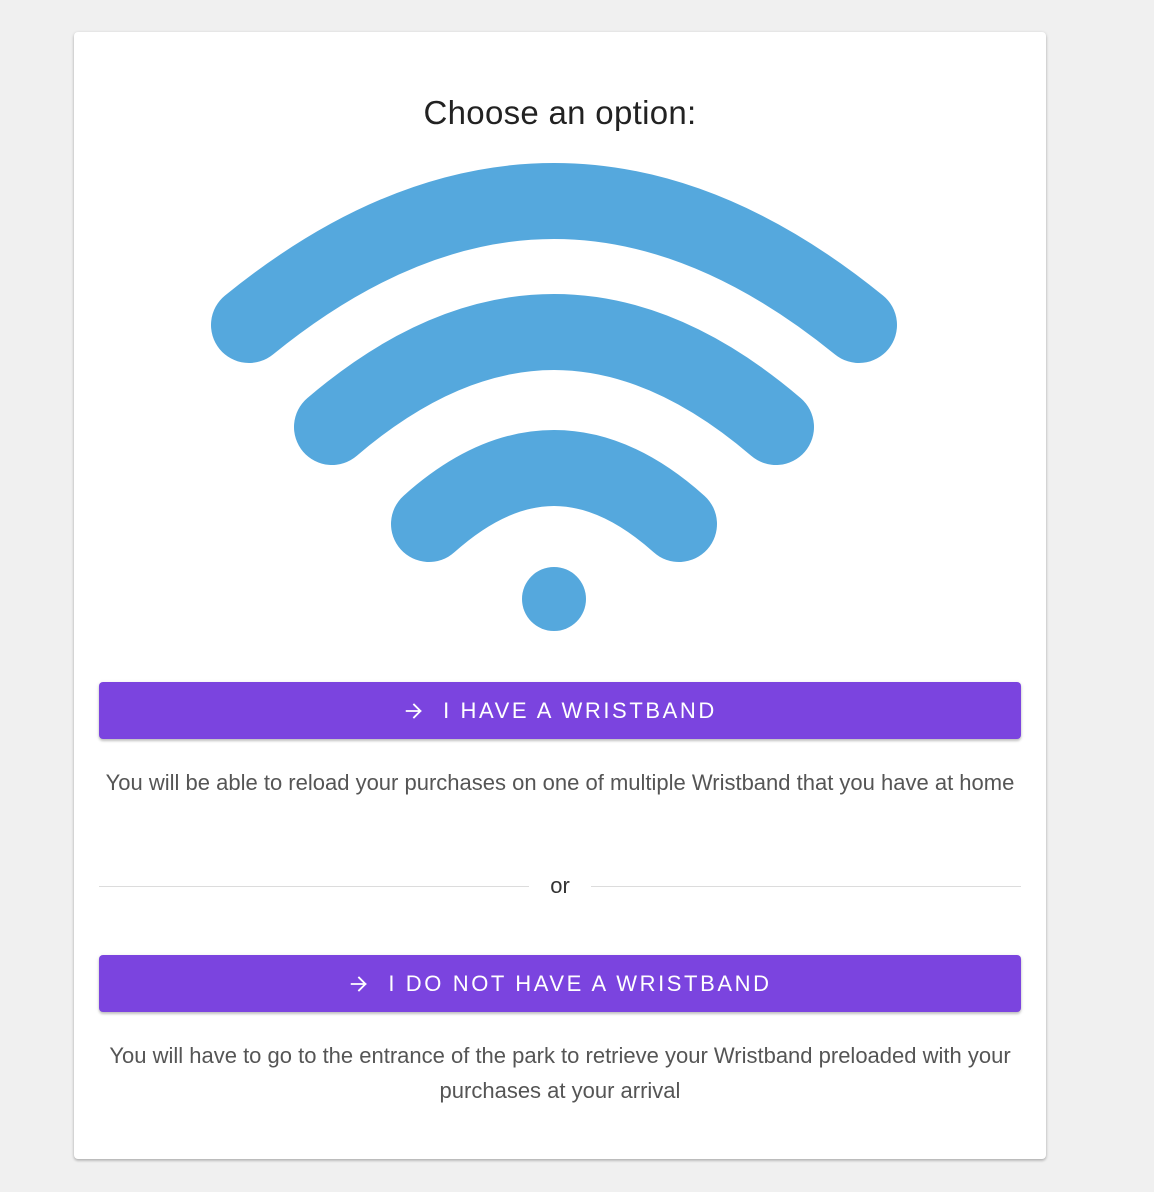 The height and width of the screenshot is (1192, 1154). I want to click on wifi-arc-inner, so click(554, 496).